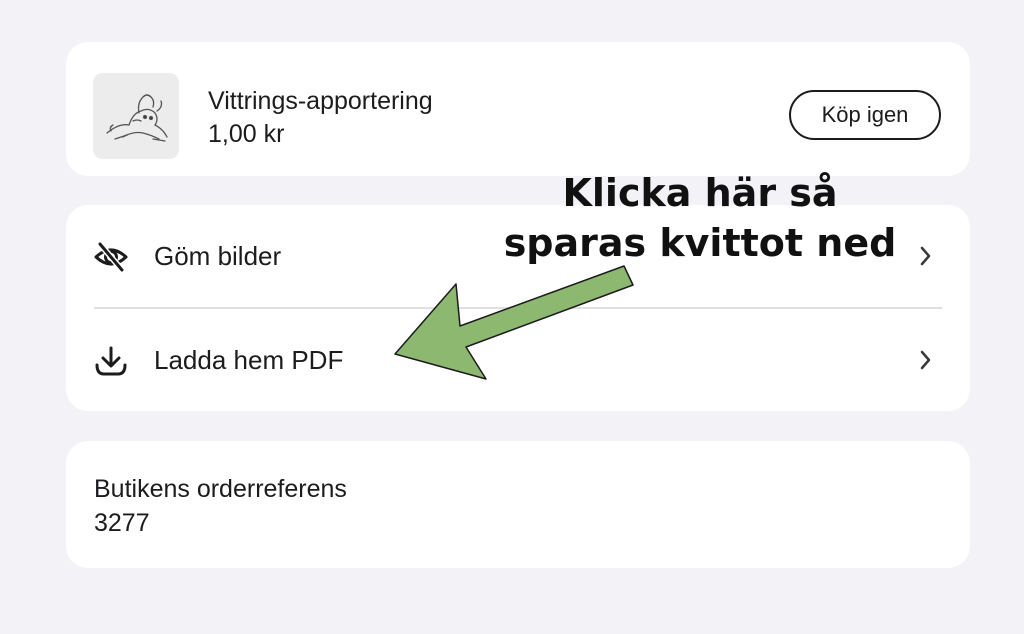 This screenshot has width=1024, height=634. I want to click on annotation-text: Klicka här så sparas kvittot ned, so click(700, 218).